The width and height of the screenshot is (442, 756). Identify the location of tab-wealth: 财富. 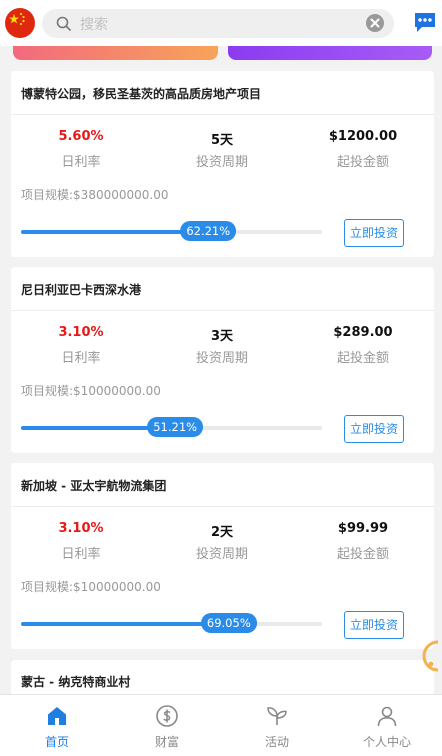
(167, 725).